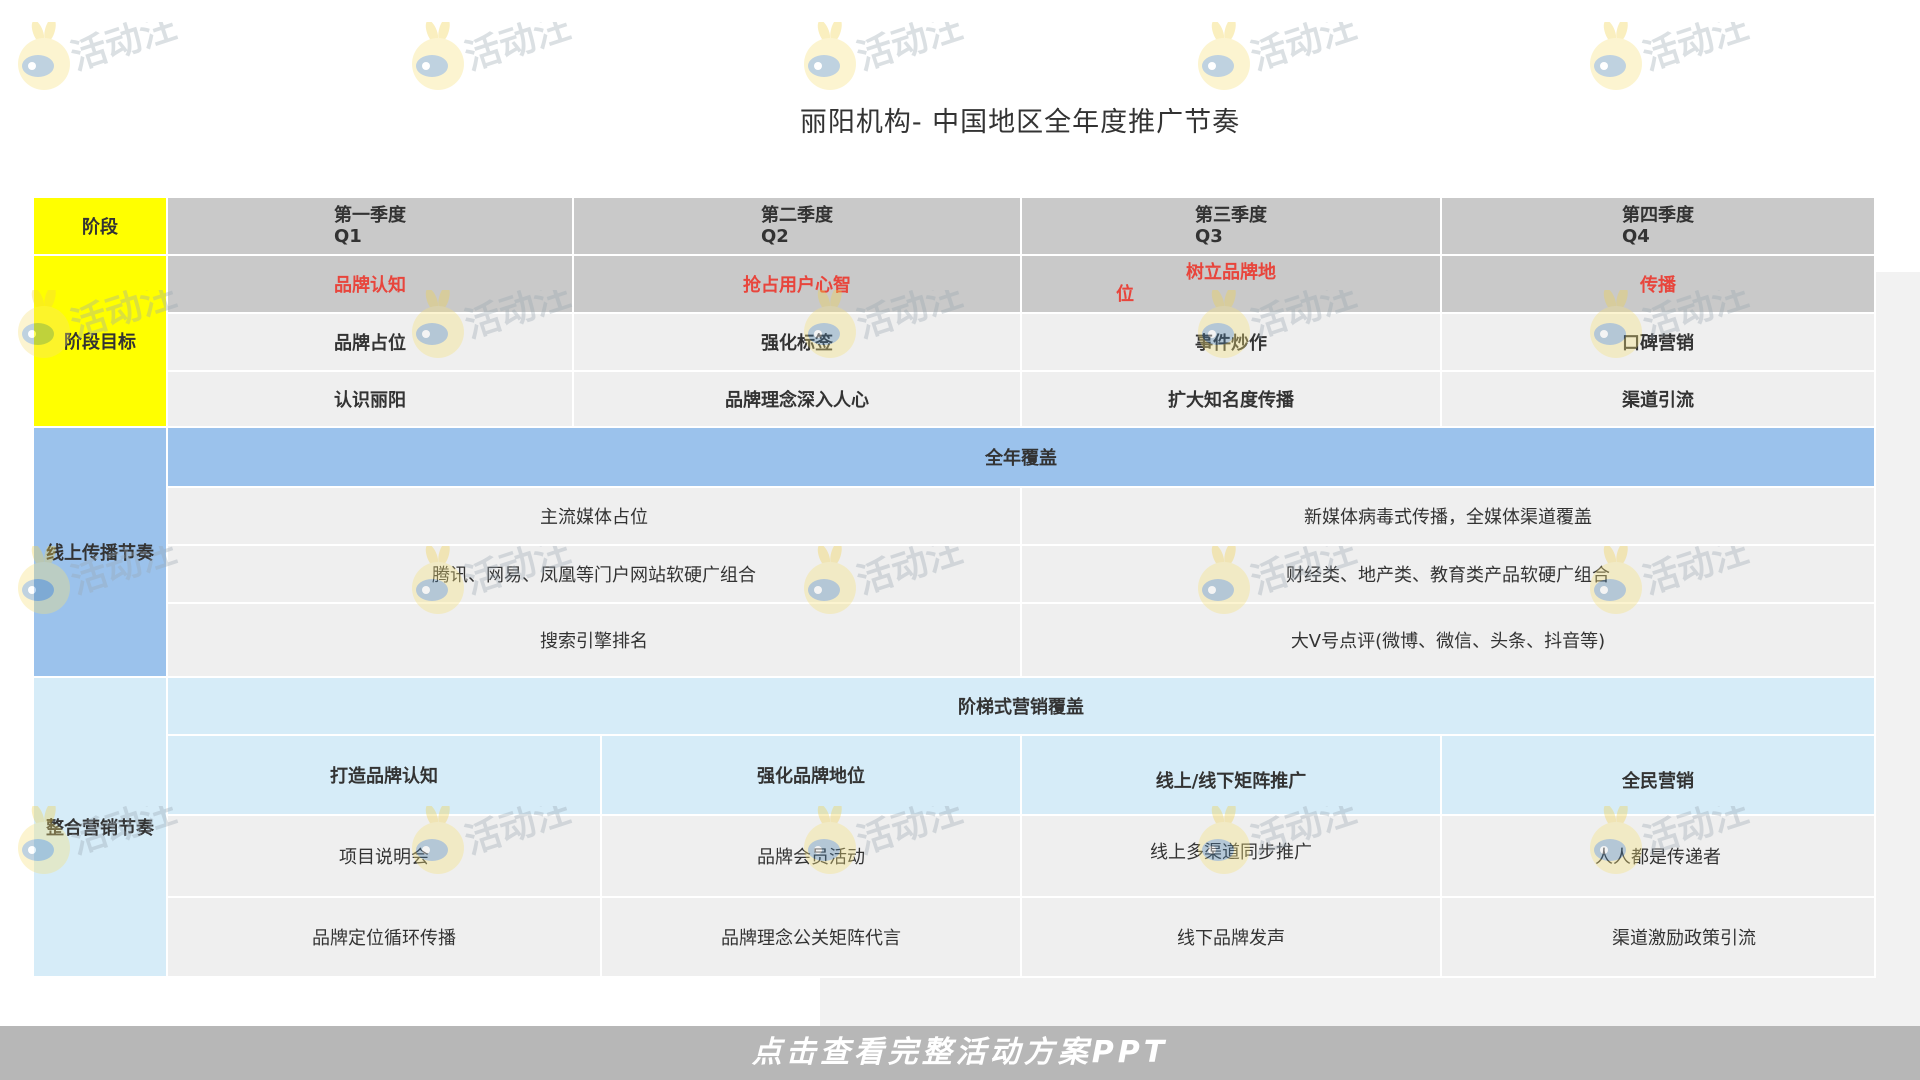  I want to click on quarter-code: Q3, so click(1209, 236).